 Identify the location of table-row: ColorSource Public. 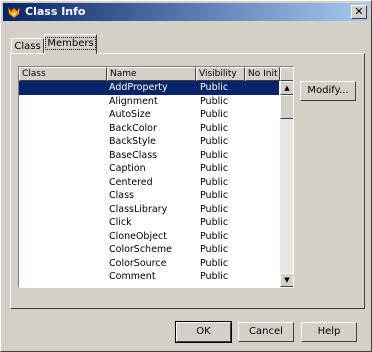
(149, 264).